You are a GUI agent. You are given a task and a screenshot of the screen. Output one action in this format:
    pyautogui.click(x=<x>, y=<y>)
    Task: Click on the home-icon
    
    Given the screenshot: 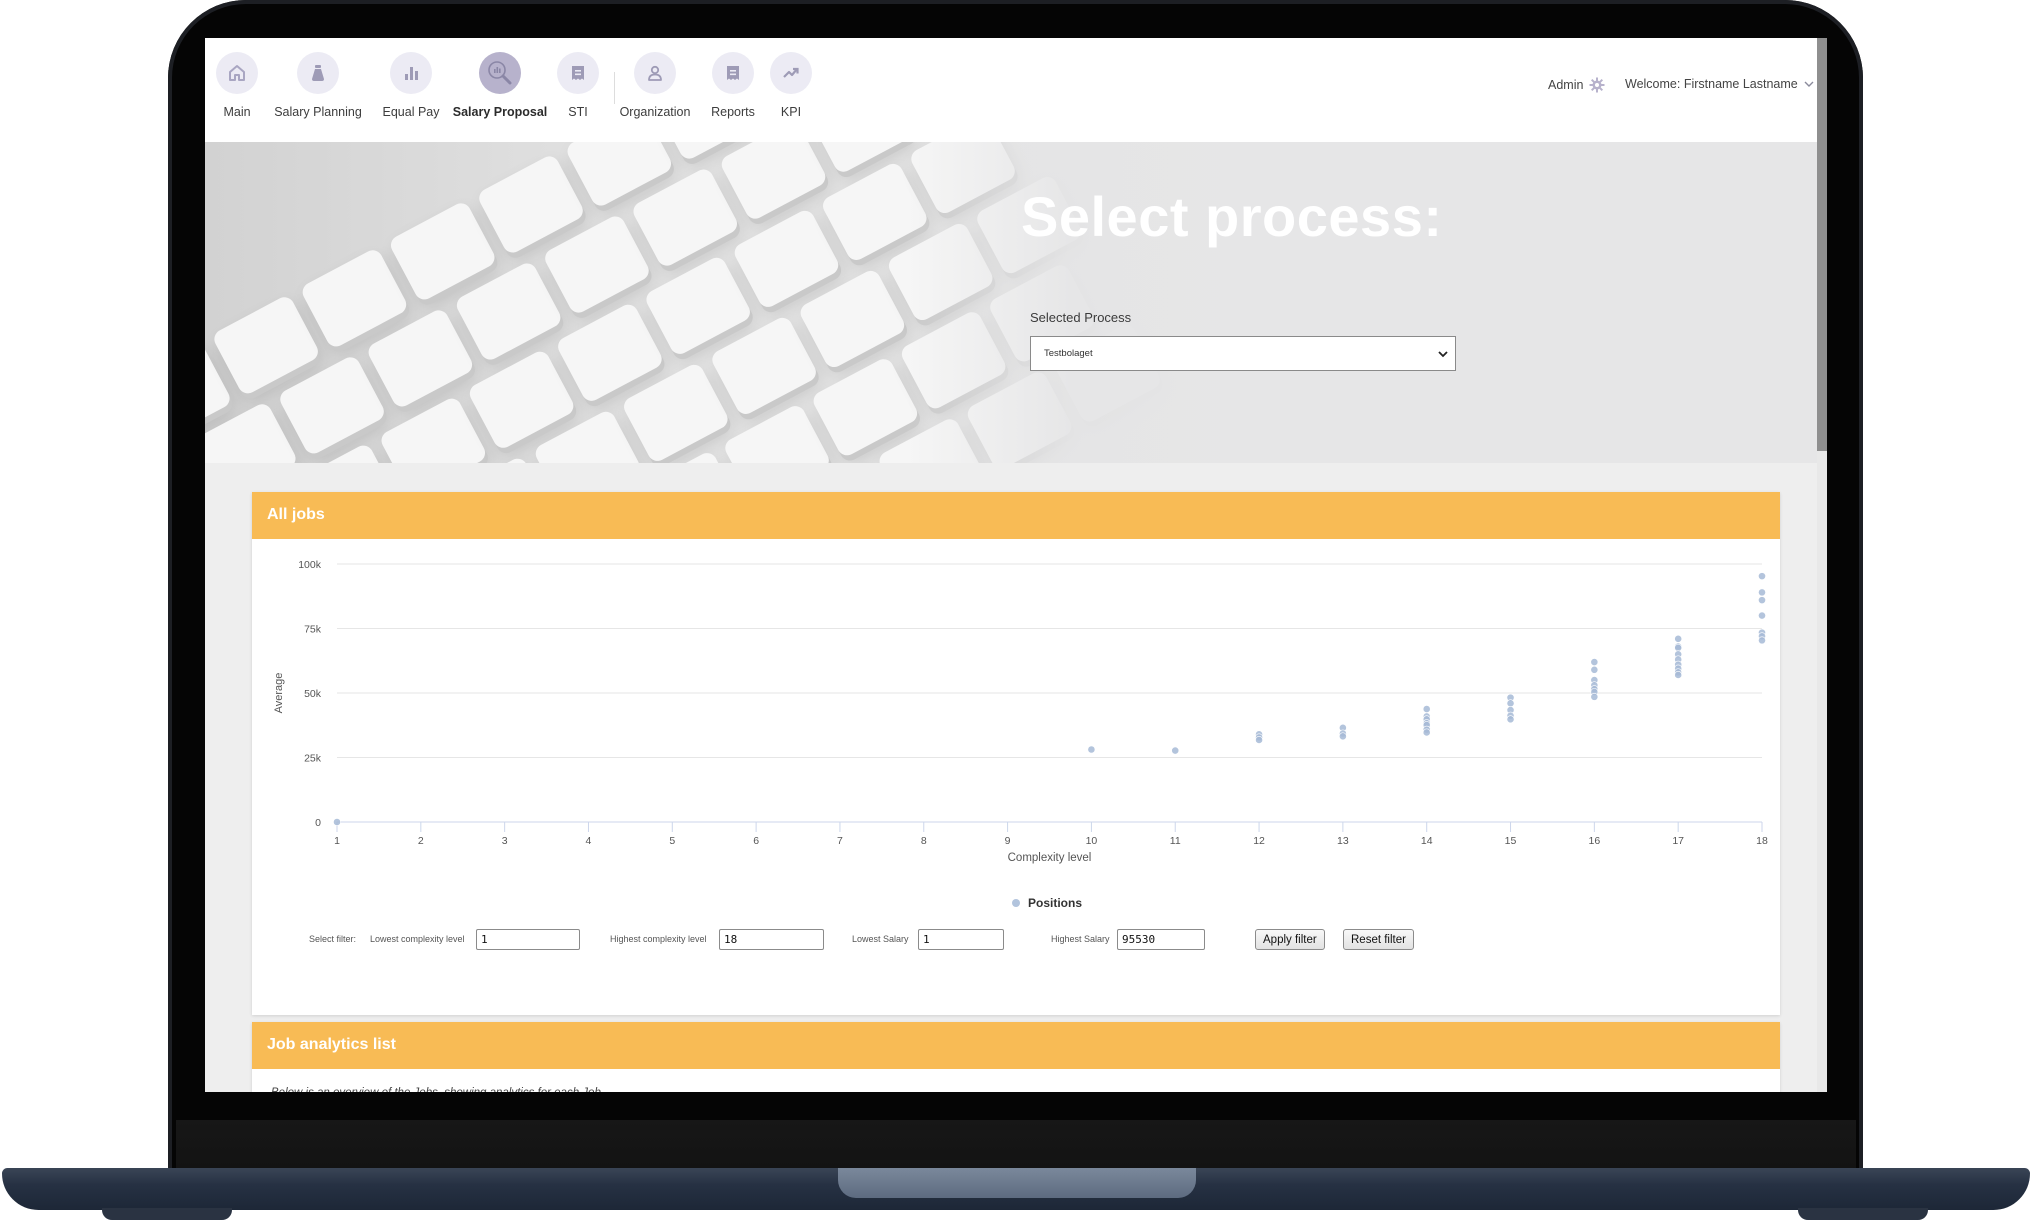 What is the action you would take?
    pyautogui.click(x=237, y=73)
    